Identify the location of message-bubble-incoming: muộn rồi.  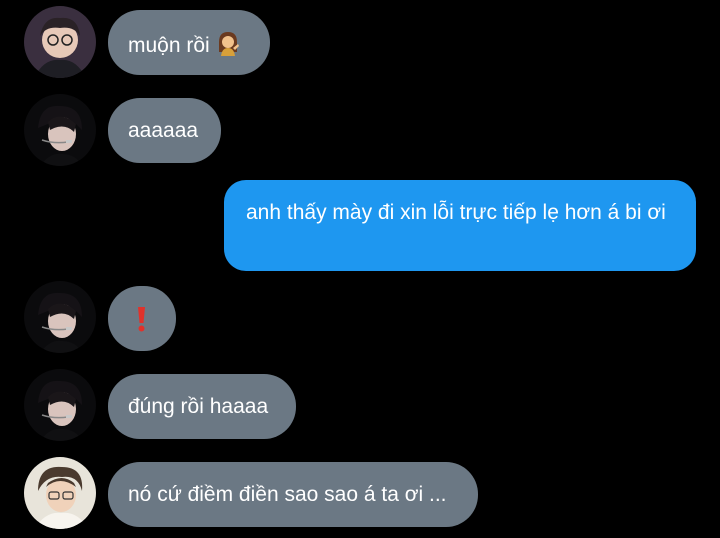
(189, 42).